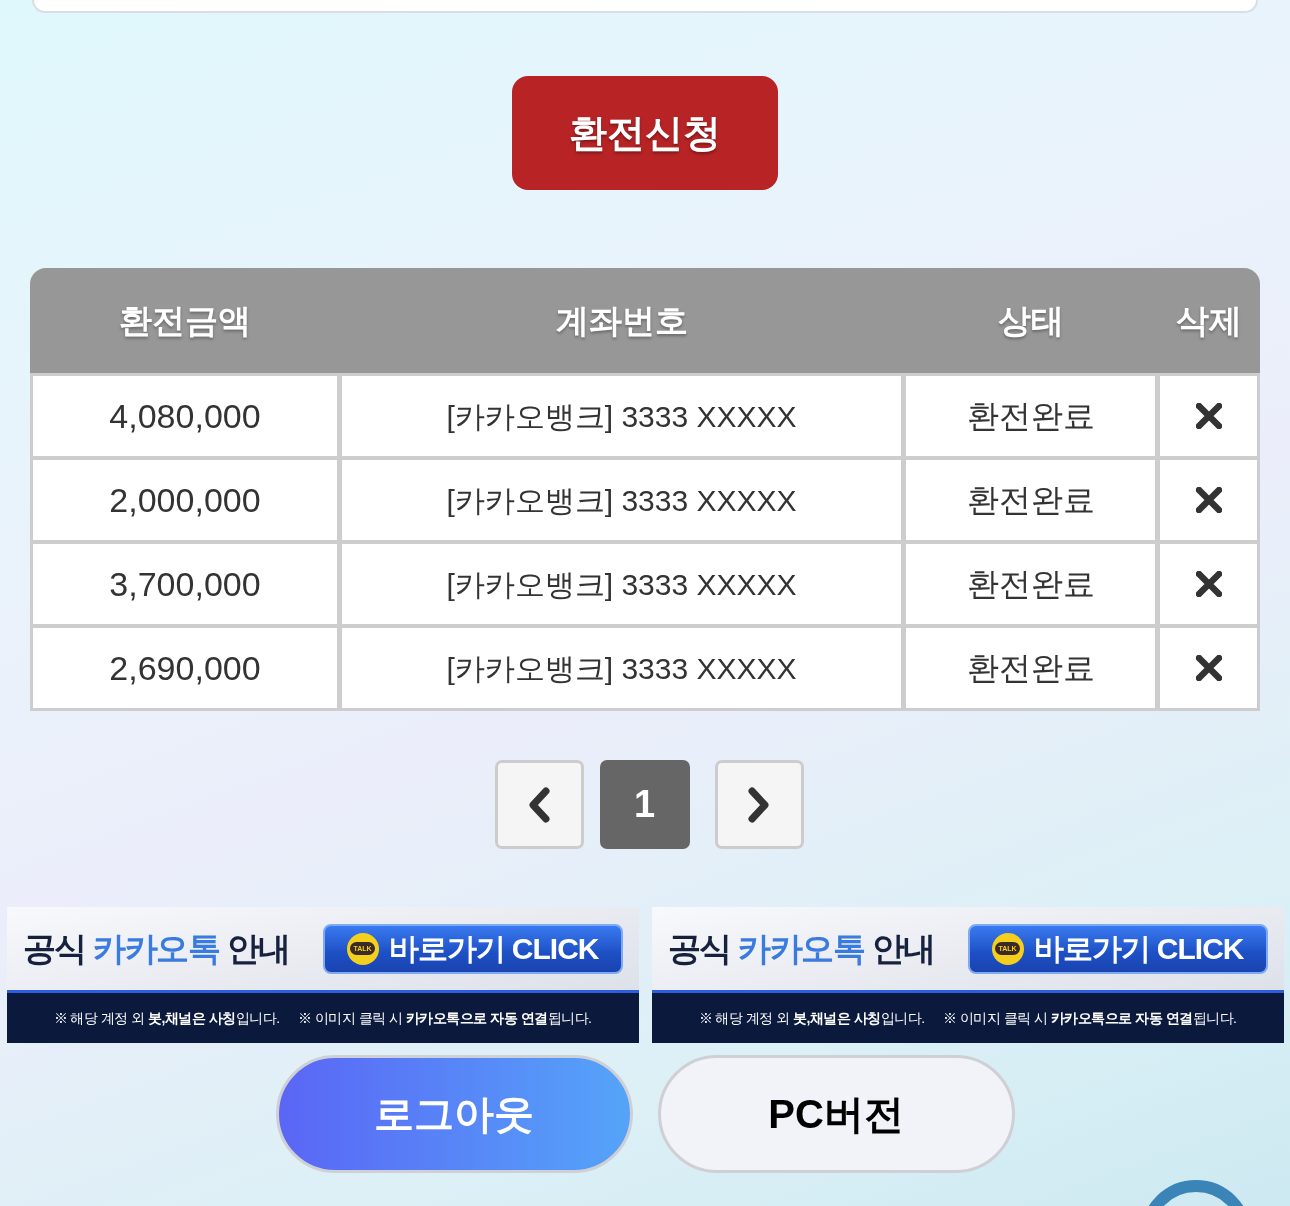 This screenshot has width=1290, height=1206. Describe the element at coordinates (185, 584) in the screenshot. I see `table-cell: 3,700,000` at that location.